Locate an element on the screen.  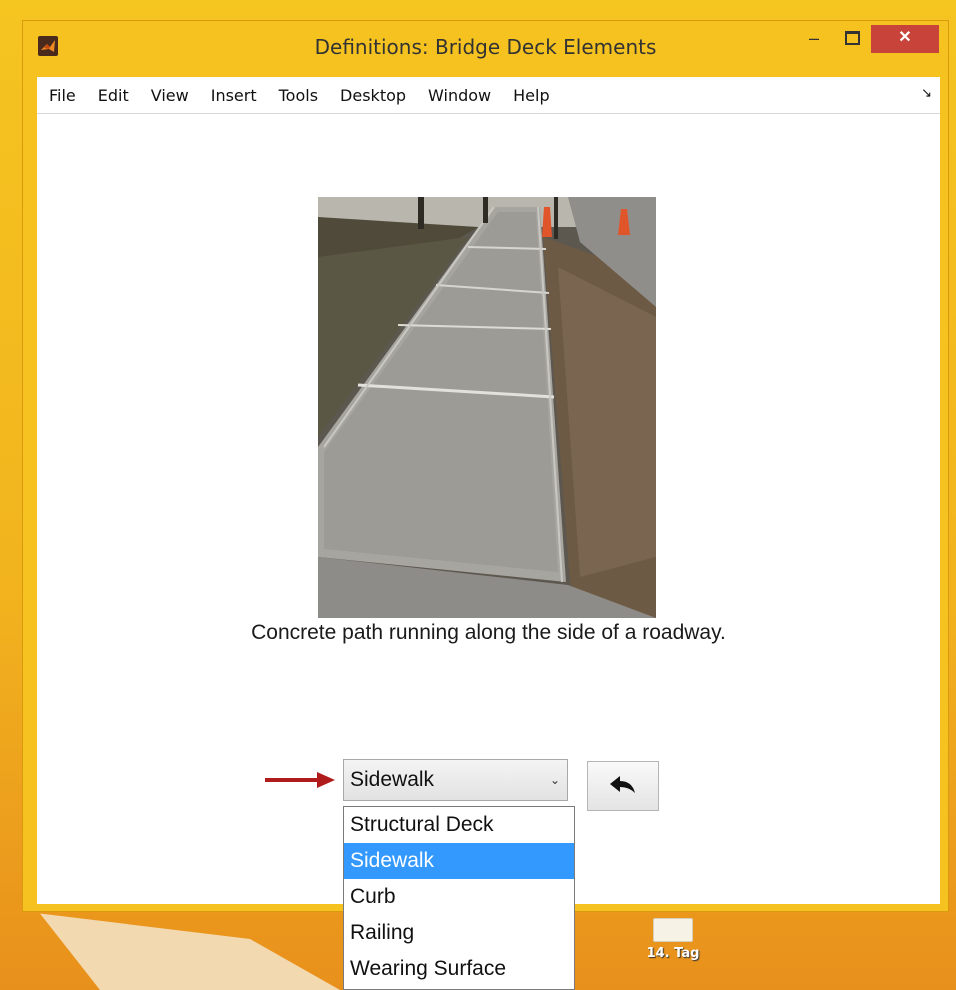
dock-arrow-icon: ↘ is located at coordinates (926, 93).